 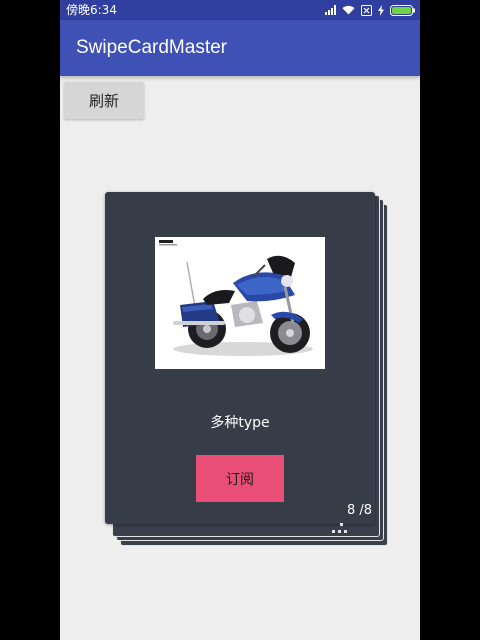 I want to click on refresh-button: 刷新, so click(x=104, y=100).